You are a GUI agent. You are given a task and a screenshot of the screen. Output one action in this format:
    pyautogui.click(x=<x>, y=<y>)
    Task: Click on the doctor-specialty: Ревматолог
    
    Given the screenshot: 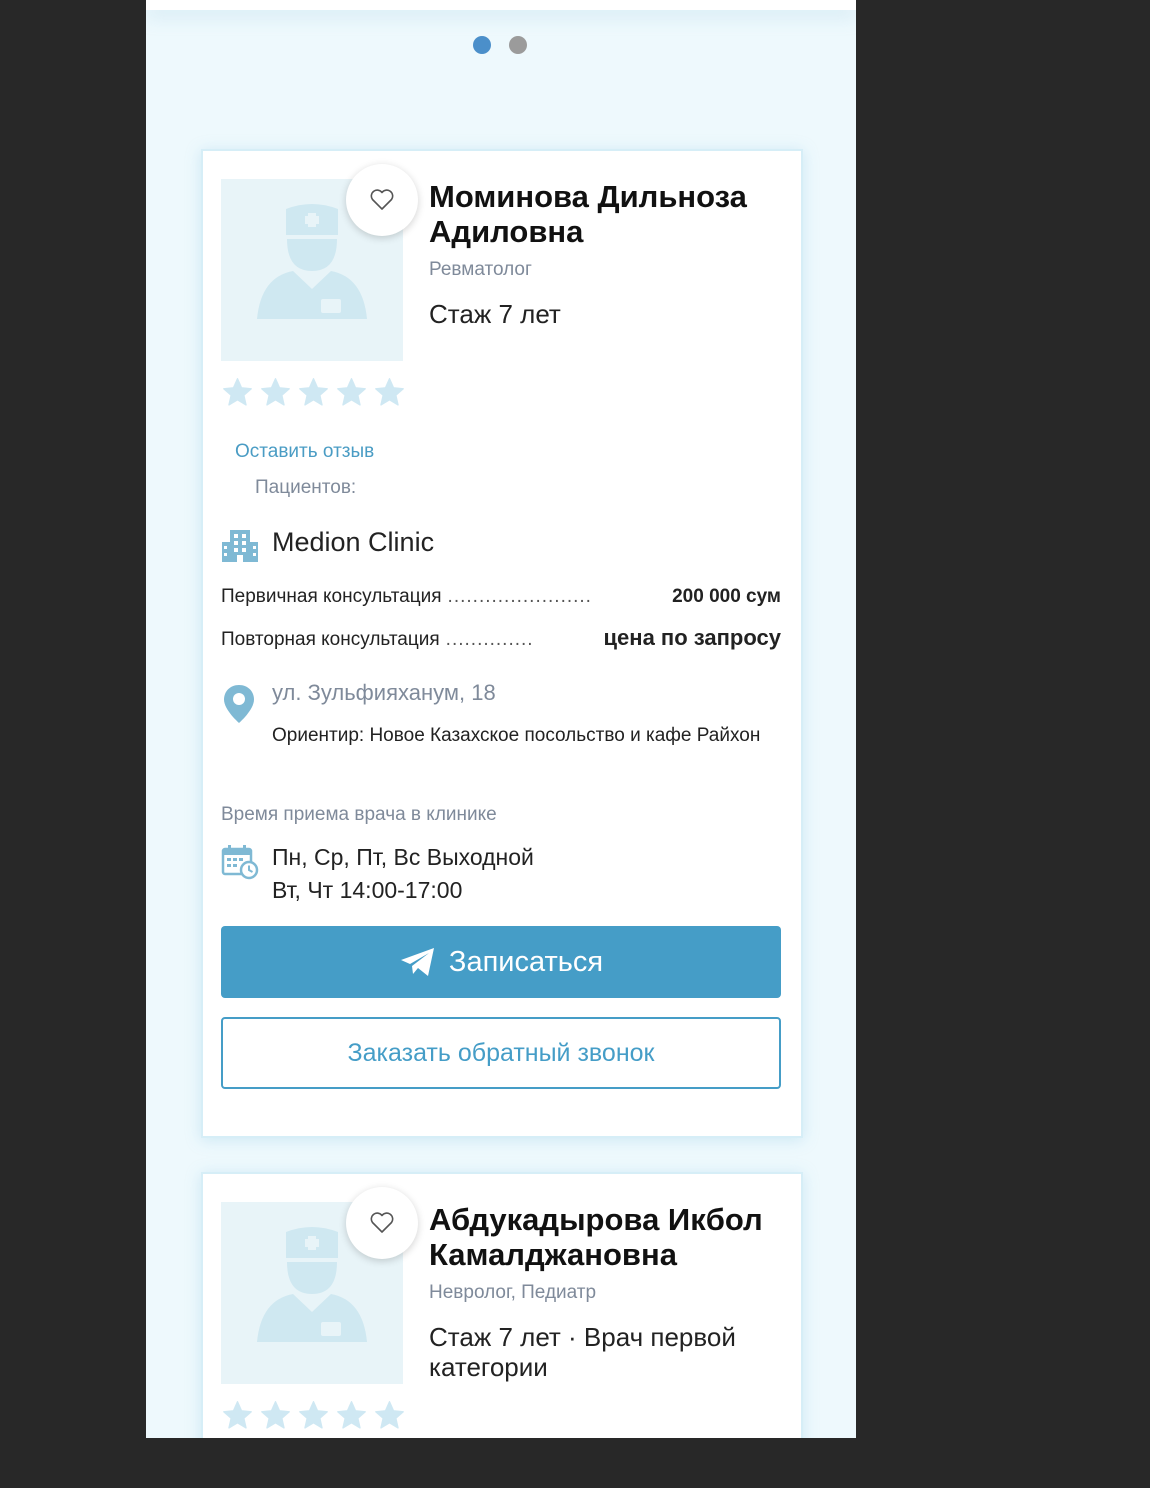 What is the action you would take?
    pyautogui.click(x=480, y=269)
    